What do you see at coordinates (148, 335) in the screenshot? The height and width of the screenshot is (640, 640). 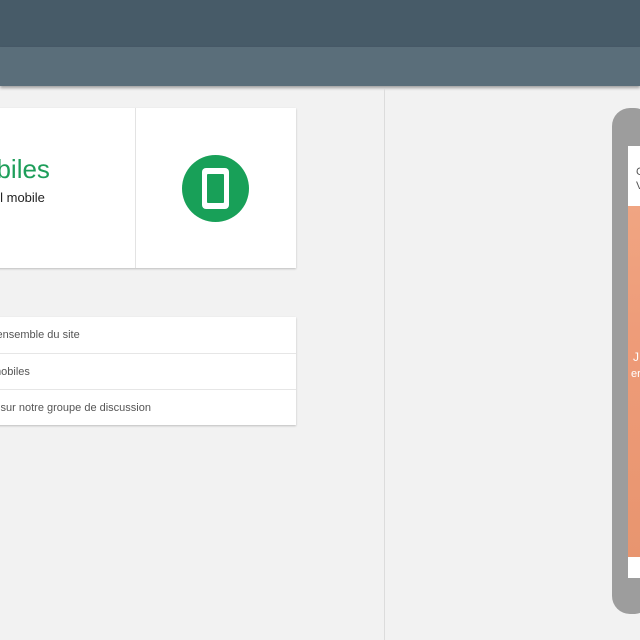 I see `list-item: l'ensemble du site` at bounding box center [148, 335].